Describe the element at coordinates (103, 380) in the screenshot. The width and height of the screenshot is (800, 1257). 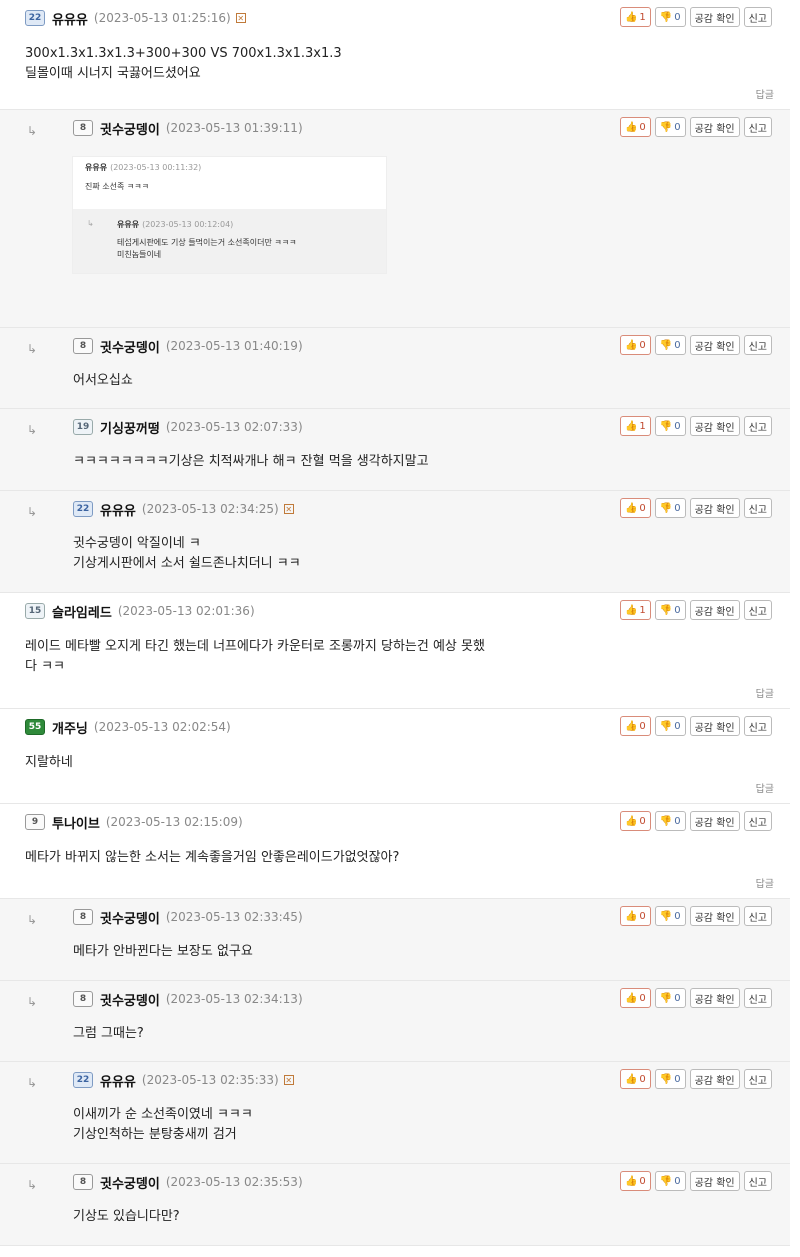
I see `comment-text: 어서오십쇼` at that location.